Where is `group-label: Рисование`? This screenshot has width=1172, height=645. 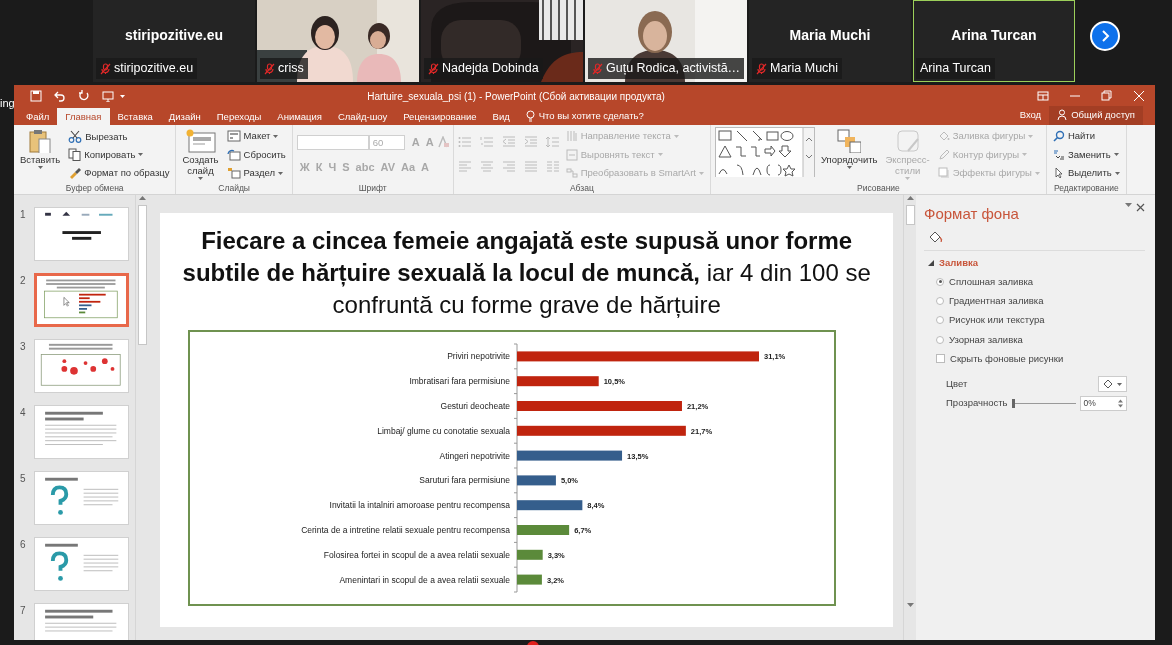 group-label: Рисование is located at coordinates (878, 188).